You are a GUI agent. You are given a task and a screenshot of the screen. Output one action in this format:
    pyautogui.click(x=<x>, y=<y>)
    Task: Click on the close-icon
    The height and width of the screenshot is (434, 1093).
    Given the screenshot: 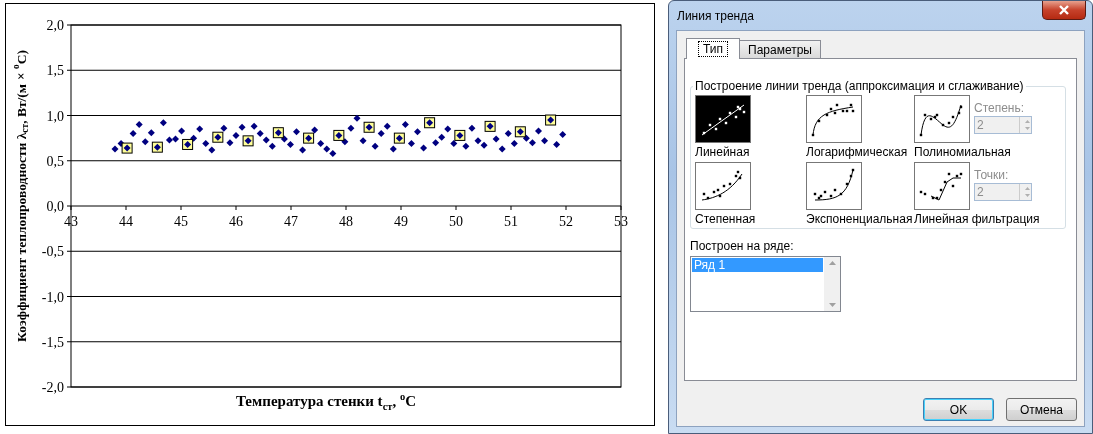 What is the action you would take?
    pyautogui.click(x=1064, y=10)
    